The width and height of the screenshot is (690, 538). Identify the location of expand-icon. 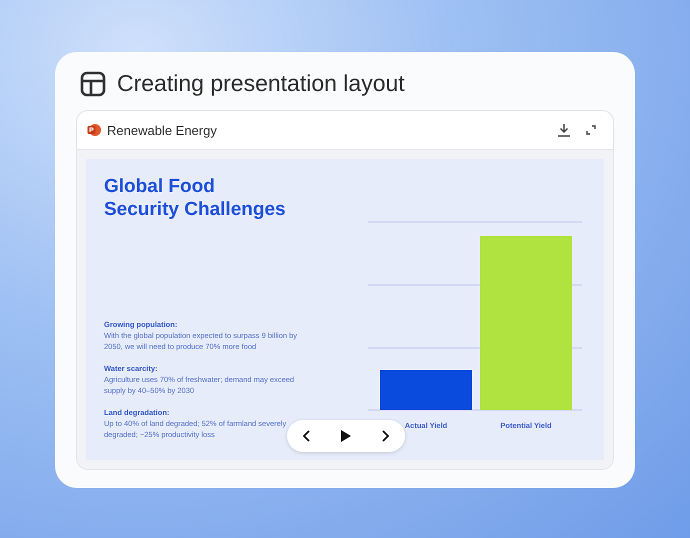
(591, 130).